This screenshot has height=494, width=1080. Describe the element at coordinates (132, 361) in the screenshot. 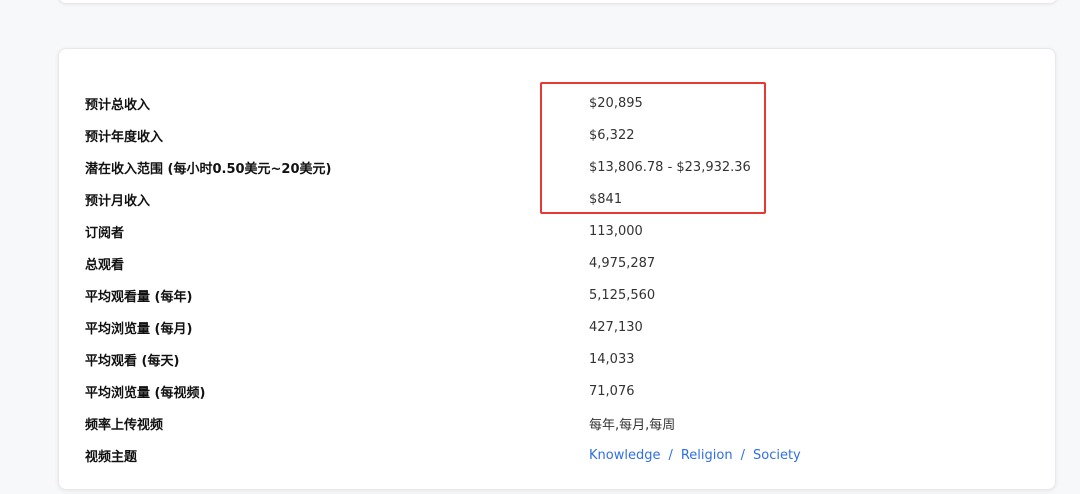

I see `stat-label: 平均观看 (每天)` at that location.